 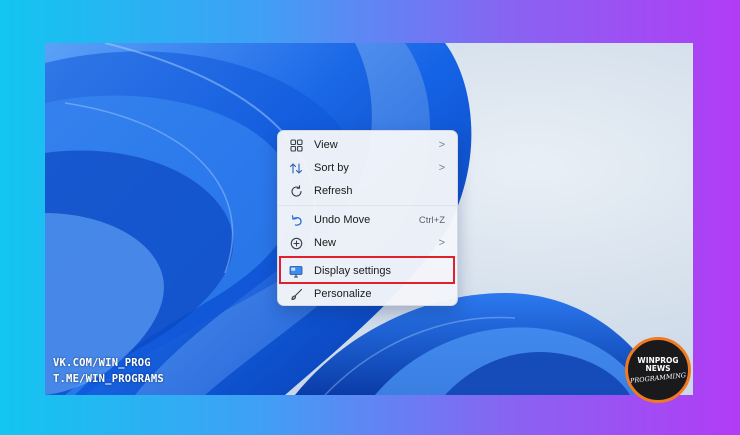 I want to click on brush-icon, so click(x=296, y=294).